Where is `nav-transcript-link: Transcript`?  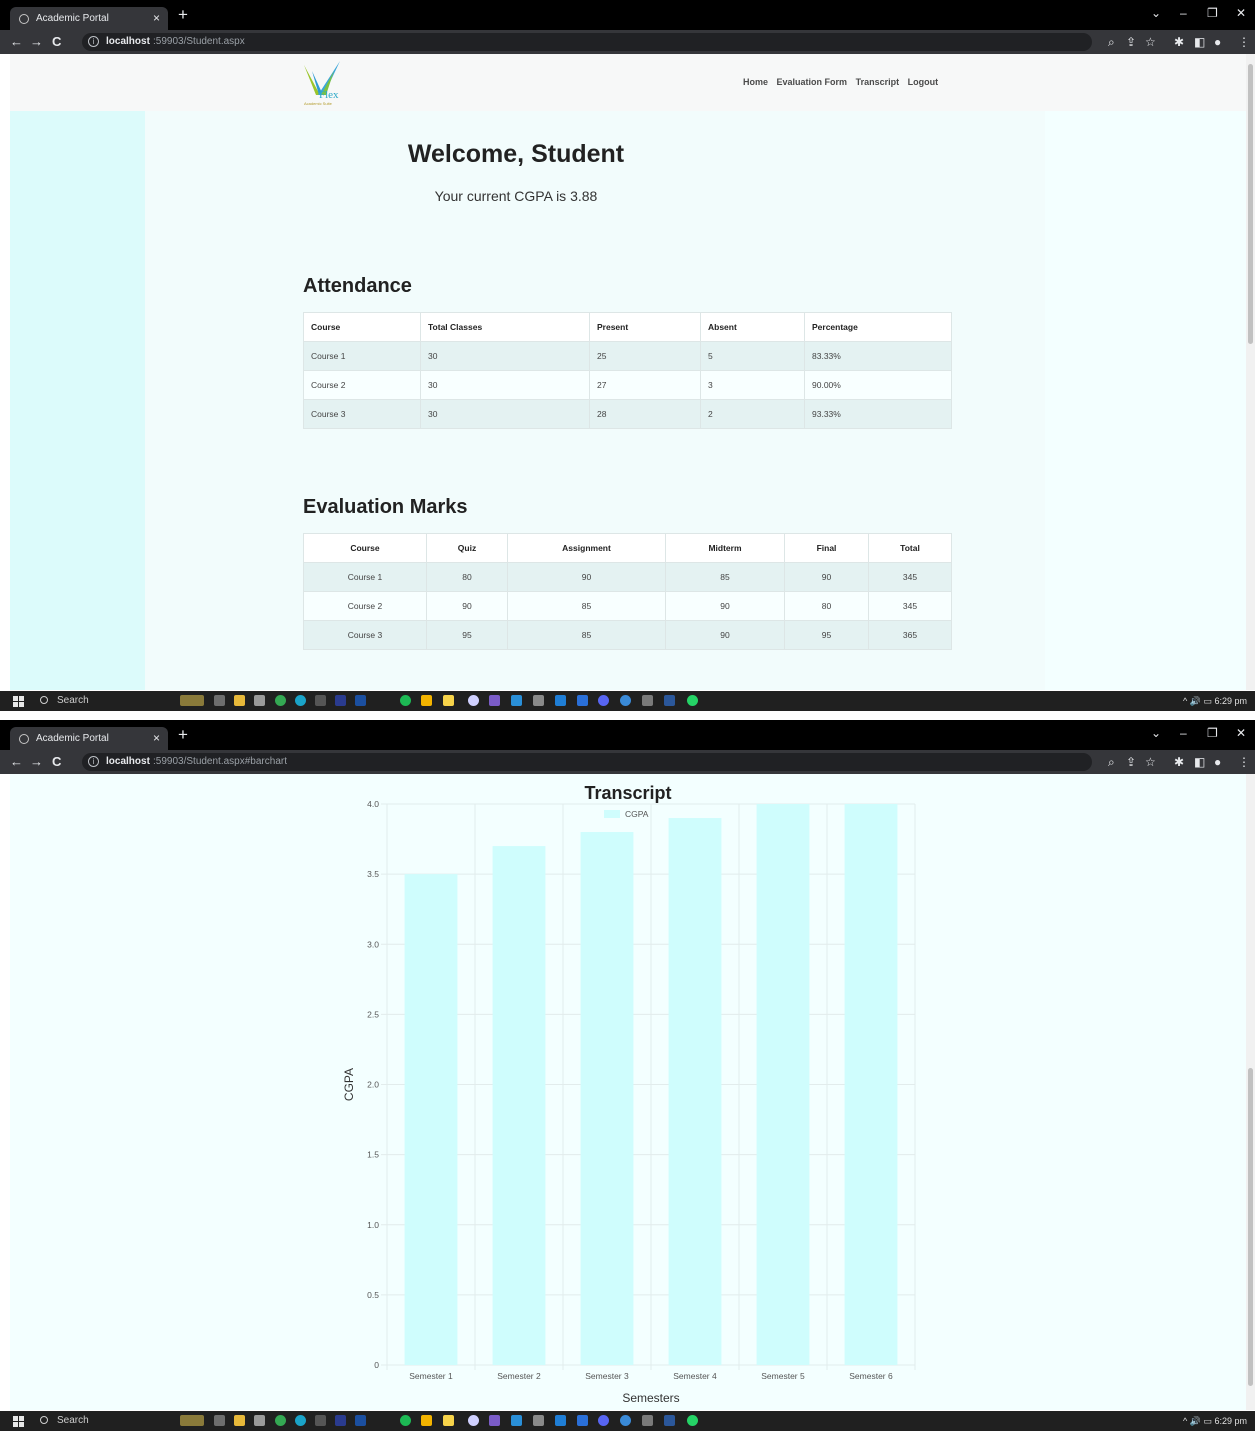 nav-transcript-link: Transcript is located at coordinates (878, 82).